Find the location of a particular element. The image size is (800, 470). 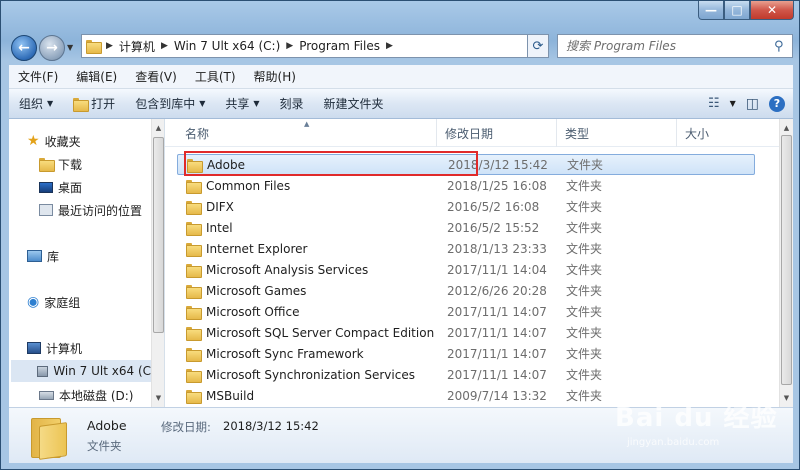

share-button: 共享 ▼ is located at coordinates (242, 104).